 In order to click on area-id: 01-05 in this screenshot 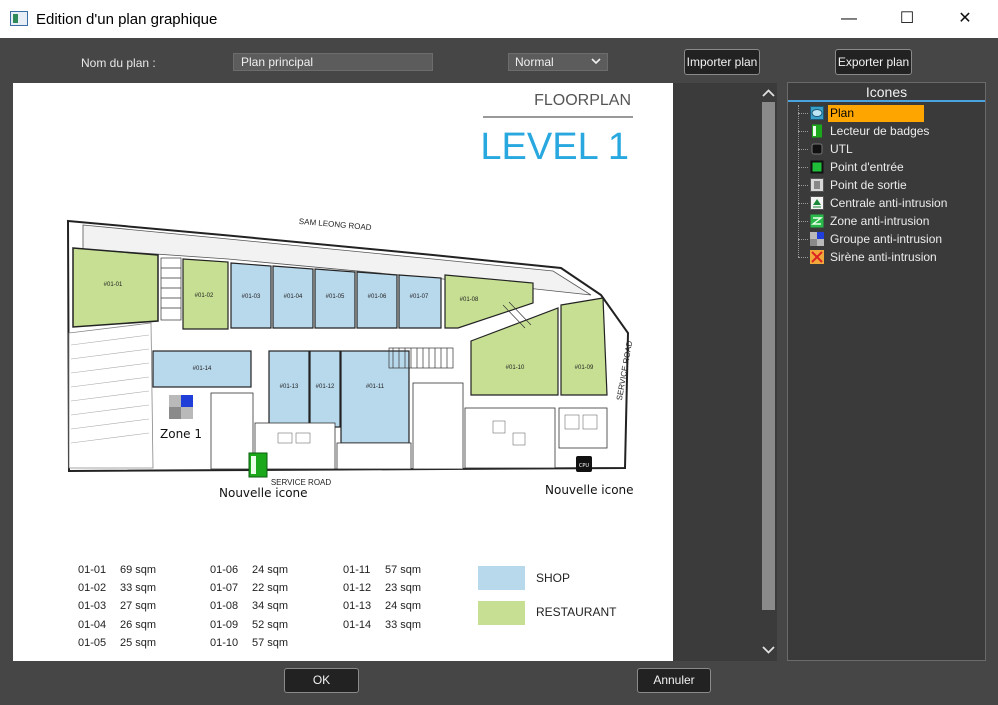, I will do `click(92, 643)`.